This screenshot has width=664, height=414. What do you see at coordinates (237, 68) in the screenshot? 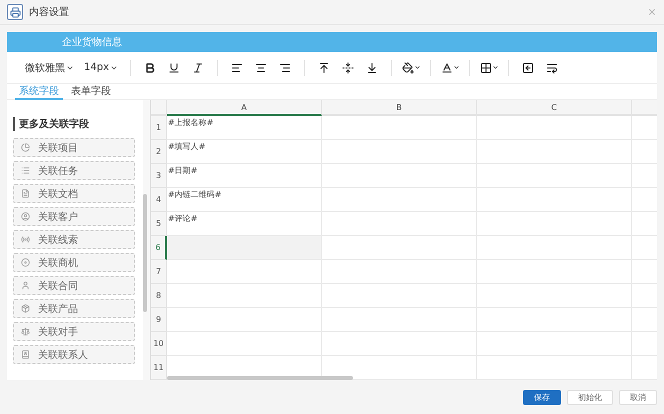
I see `align-left-icon` at bounding box center [237, 68].